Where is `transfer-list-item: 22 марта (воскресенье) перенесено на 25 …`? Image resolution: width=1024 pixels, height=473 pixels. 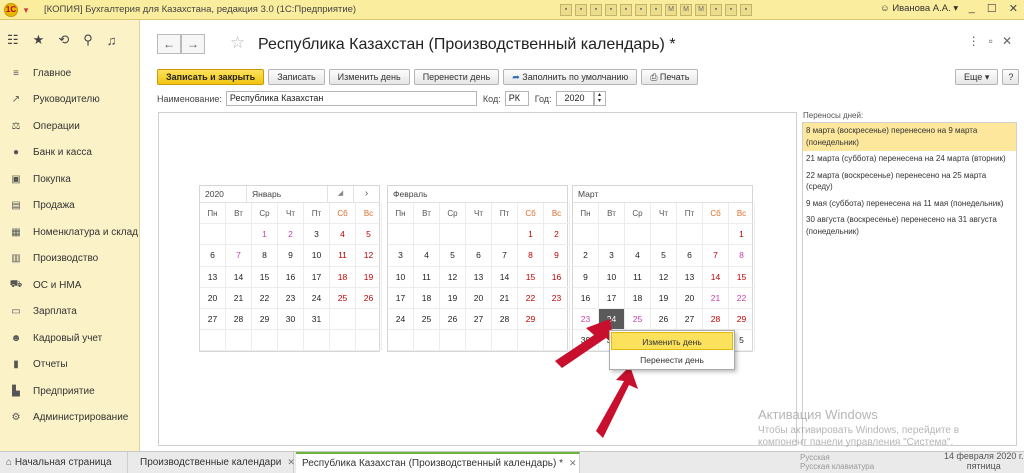
transfer-list-item: 22 марта (воскресенье) перенесено на 25 … is located at coordinates (909, 182).